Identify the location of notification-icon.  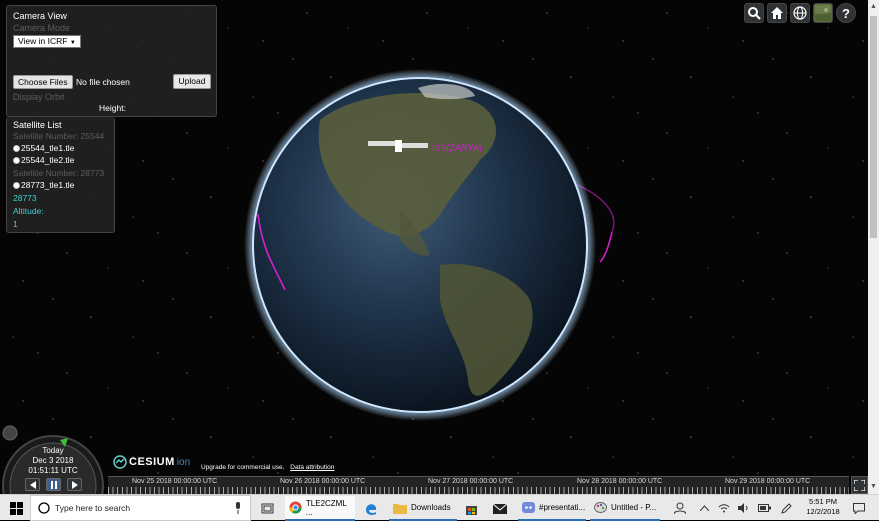
(859, 508).